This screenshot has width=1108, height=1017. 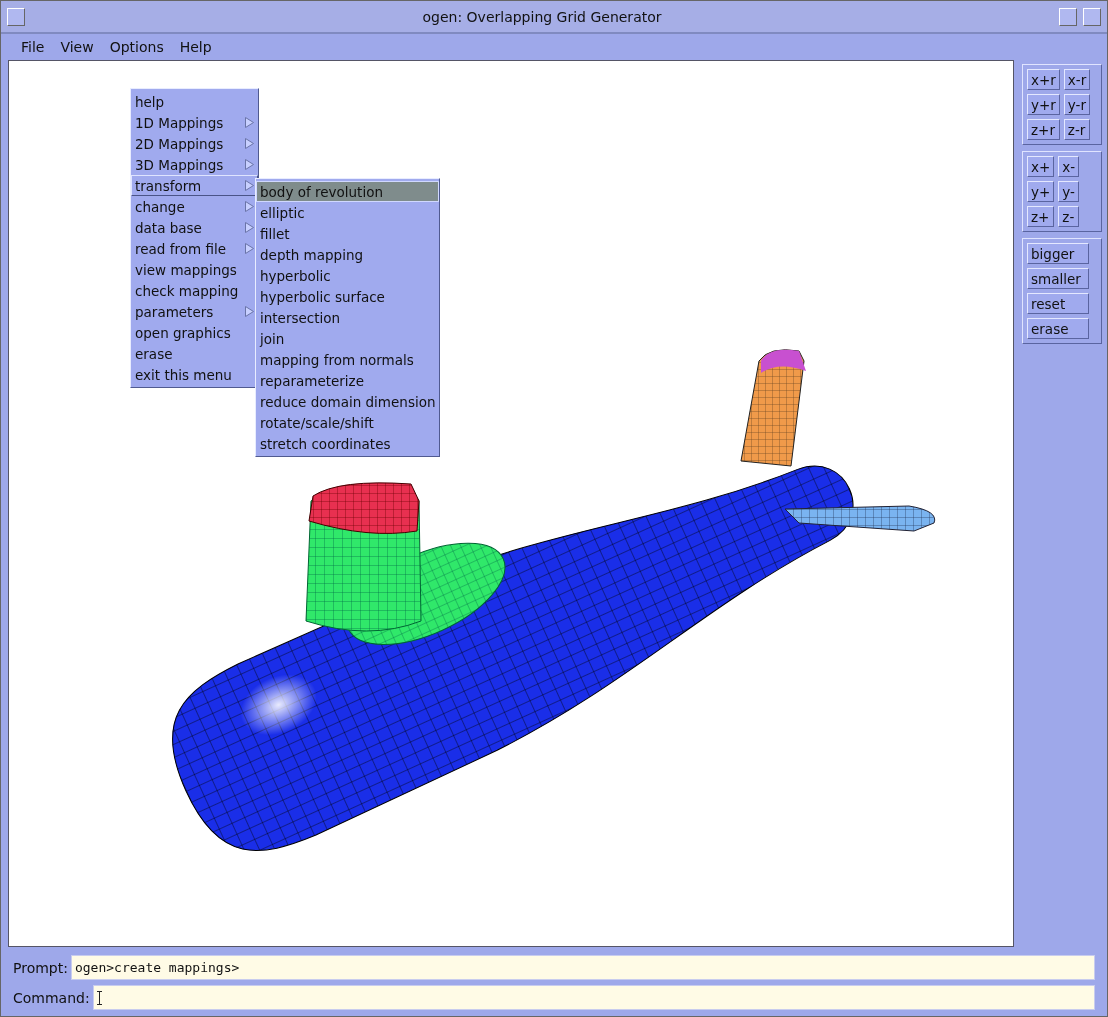 I want to click on menu-item: join, so click(x=347, y=338).